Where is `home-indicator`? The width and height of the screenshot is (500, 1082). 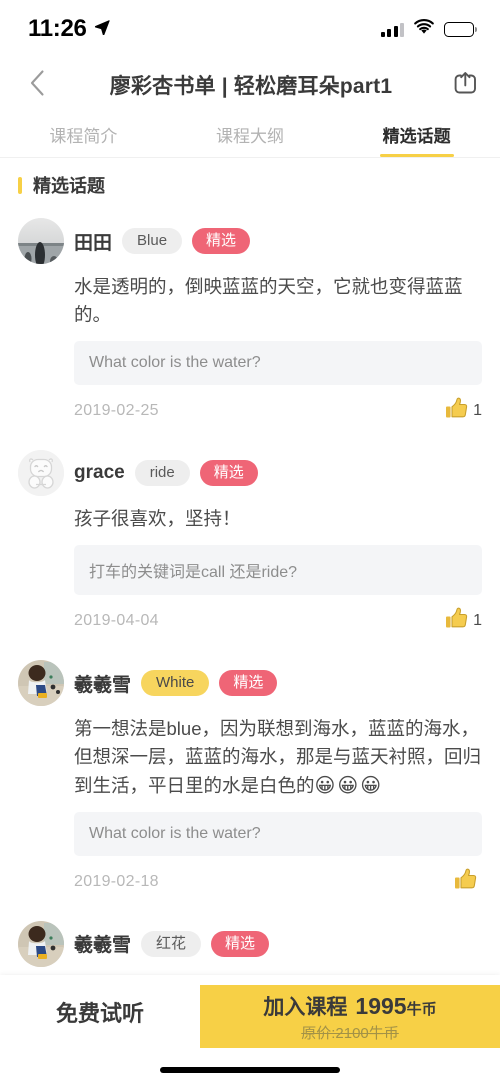
home-indicator is located at coordinates (250, 1070).